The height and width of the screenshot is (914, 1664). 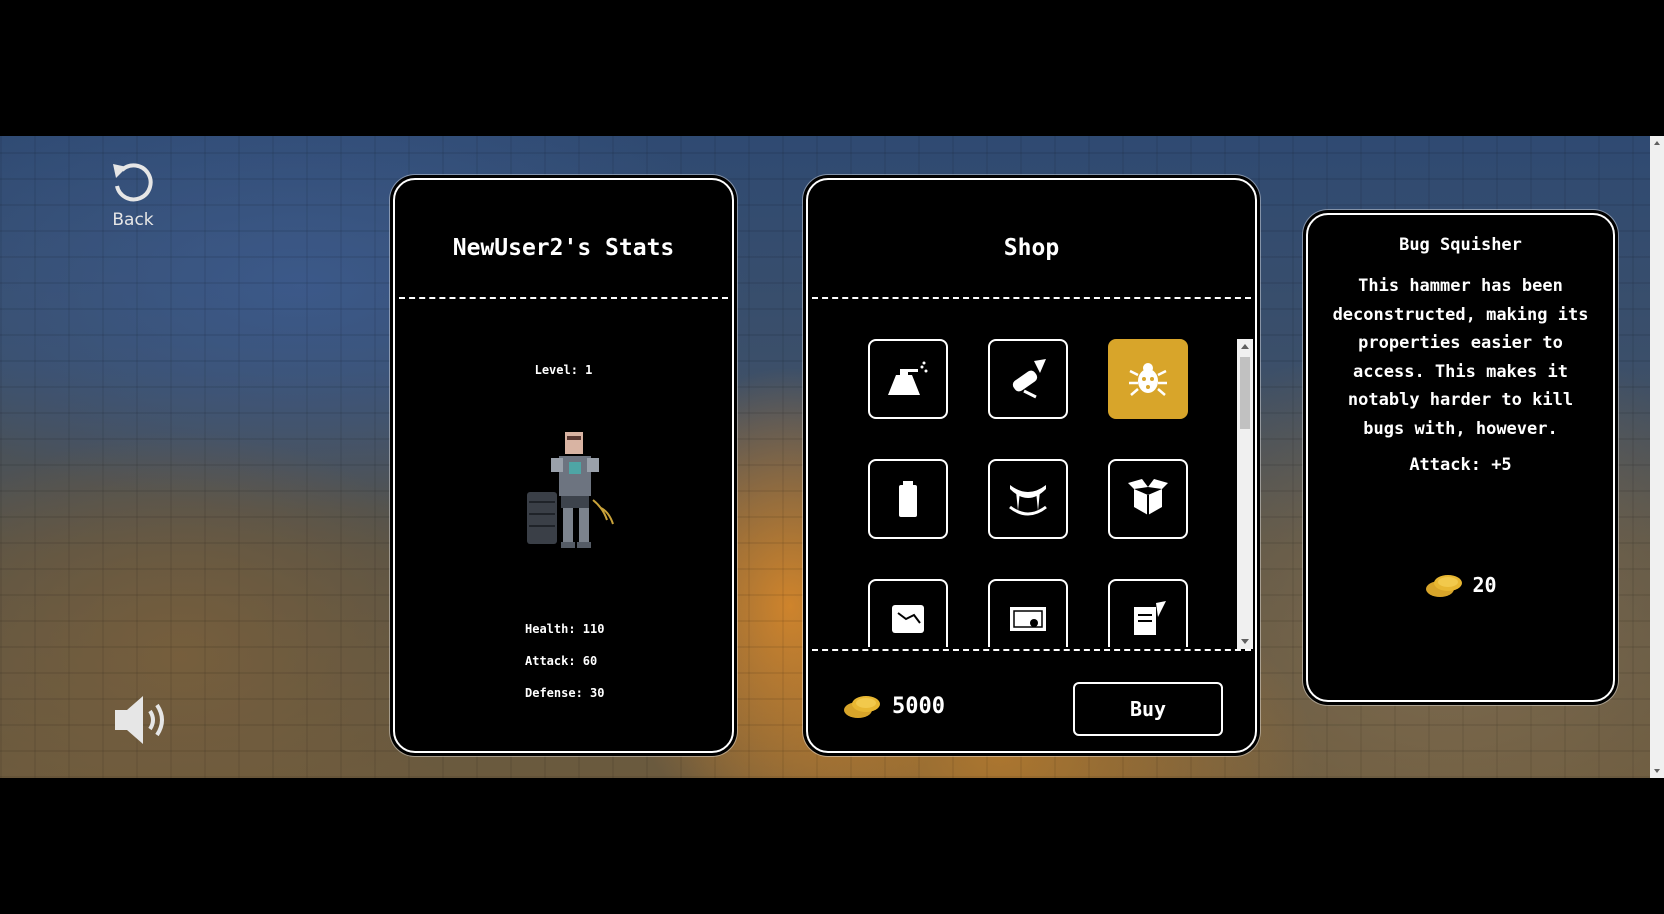 What do you see at coordinates (133, 220) in the screenshot?
I see `back-label: Back` at bounding box center [133, 220].